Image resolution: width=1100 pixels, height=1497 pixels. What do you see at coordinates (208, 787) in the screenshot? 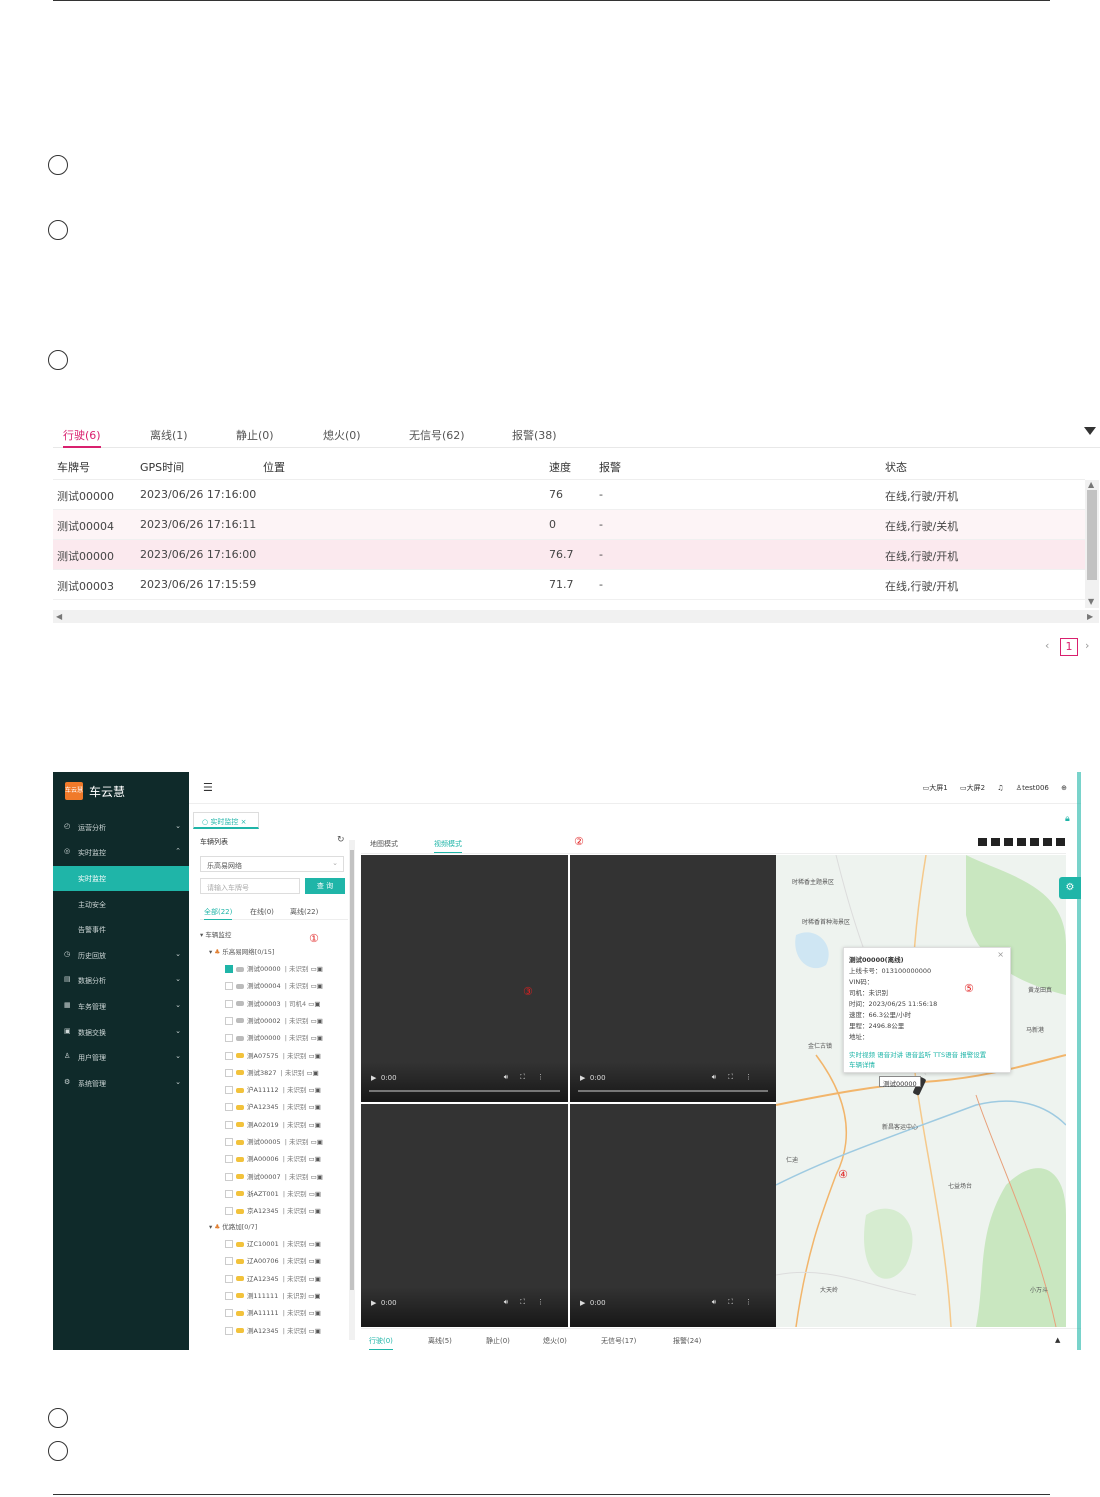
I see `menu-fold-icon: ☰` at bounding box center [208, 787].